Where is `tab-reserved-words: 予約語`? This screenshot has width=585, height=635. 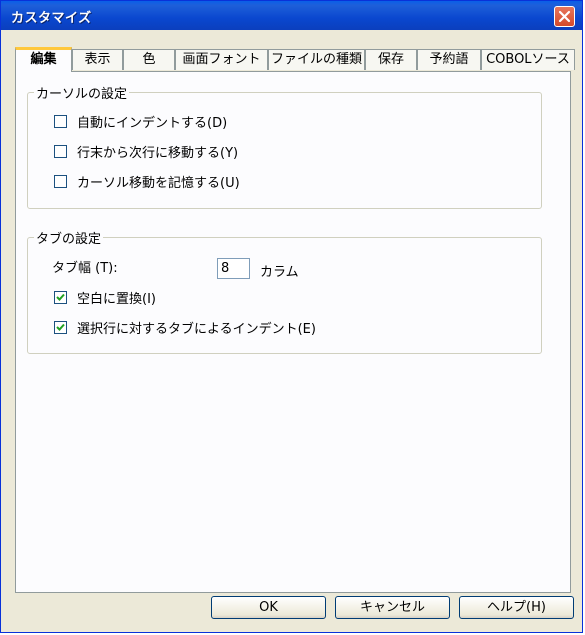 tab-reserved-words: 予約語 is located at coordinates (449, 59).